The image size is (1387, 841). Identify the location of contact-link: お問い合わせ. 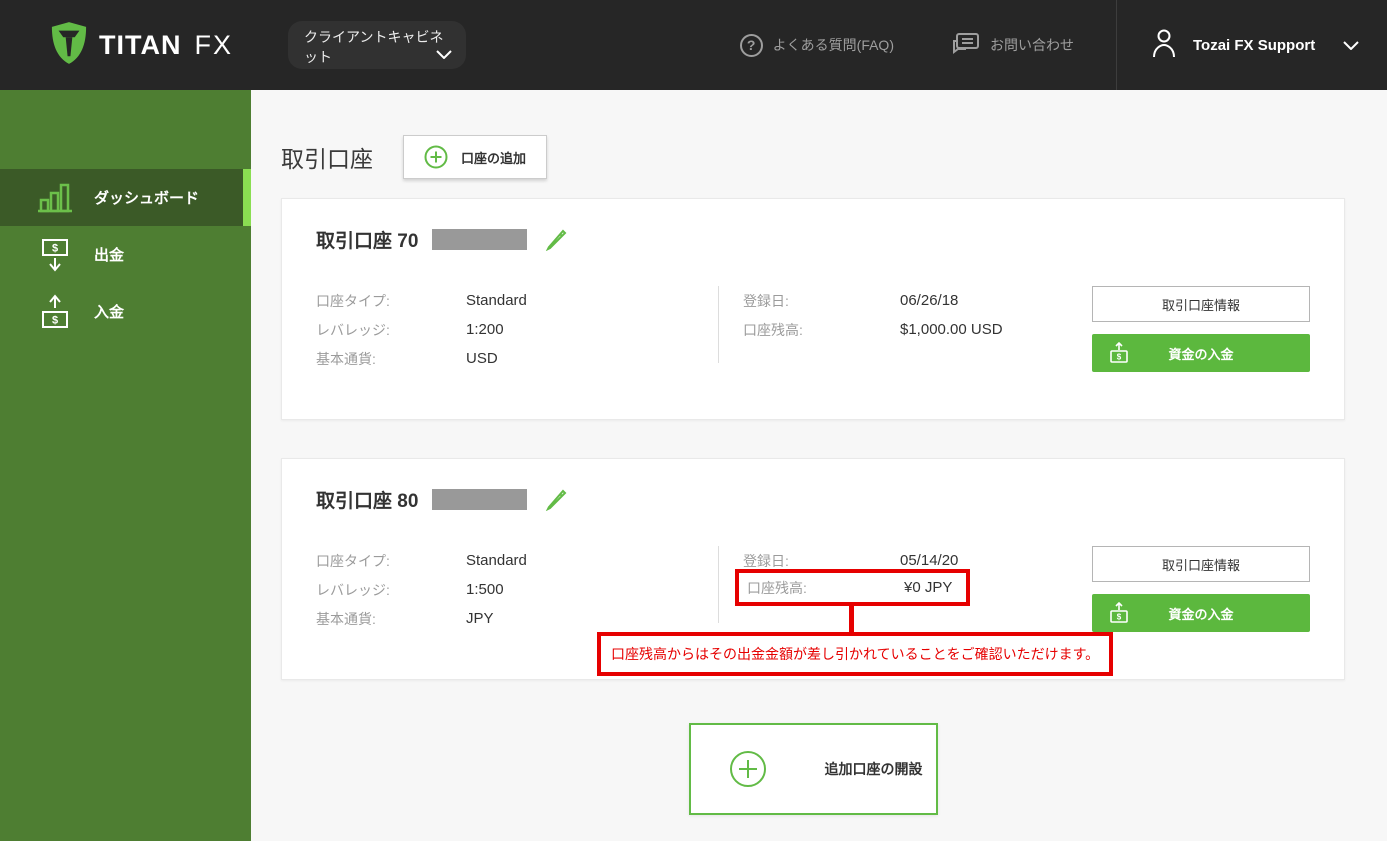
(1013, 45).